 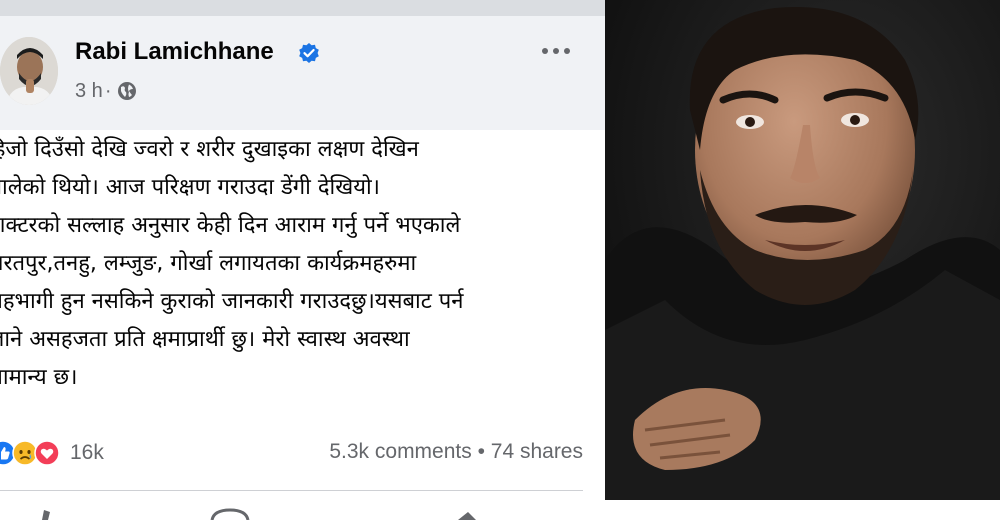 What do you see at coordinates (302, 8) in the screenshot?
I see `top-bar` at bounding box center [302, 8].